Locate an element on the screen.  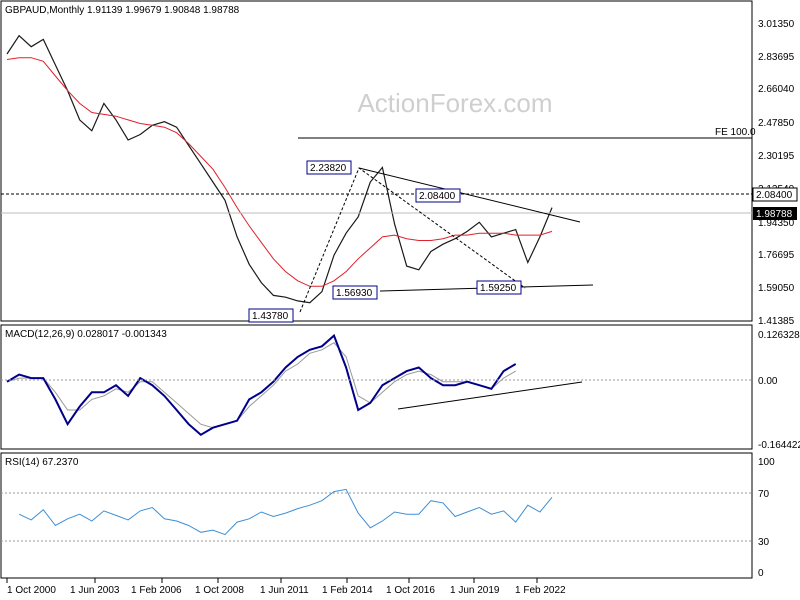
price-y-tick: 2.30195 is located at coordinates (776, 156).